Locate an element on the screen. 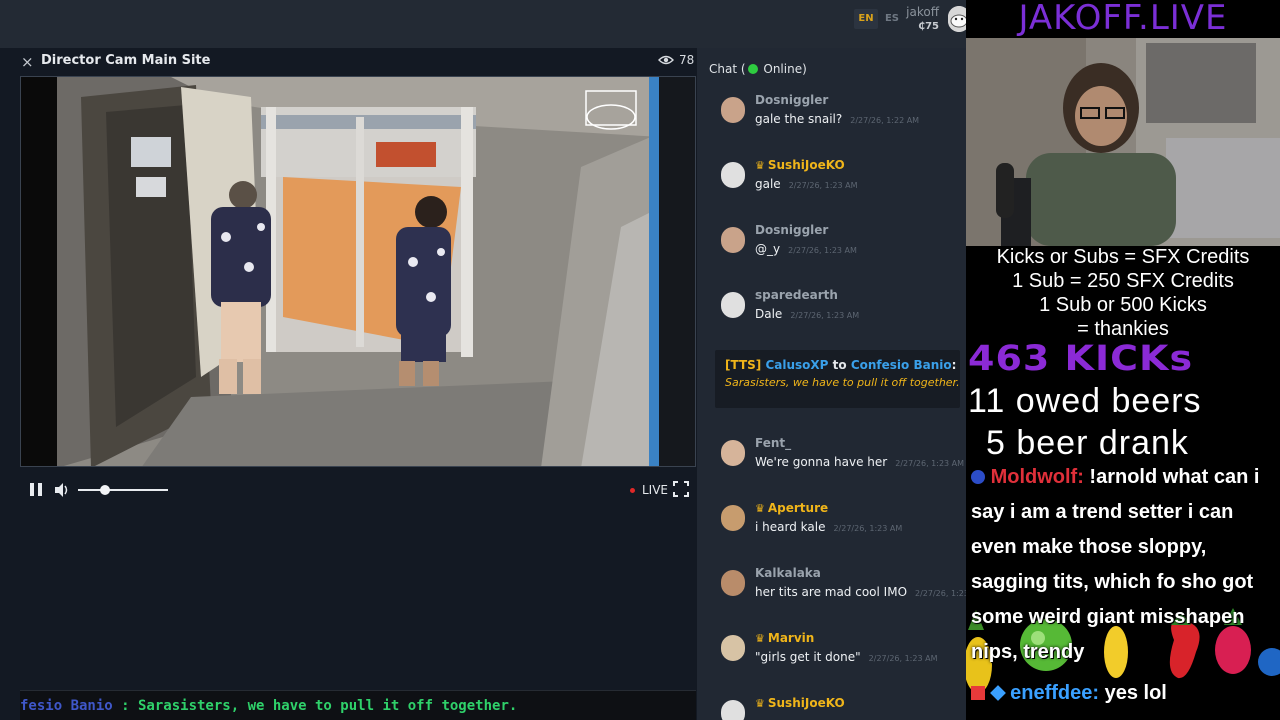  chat-username: Kalkalaka is located at coordinates (788, 573).